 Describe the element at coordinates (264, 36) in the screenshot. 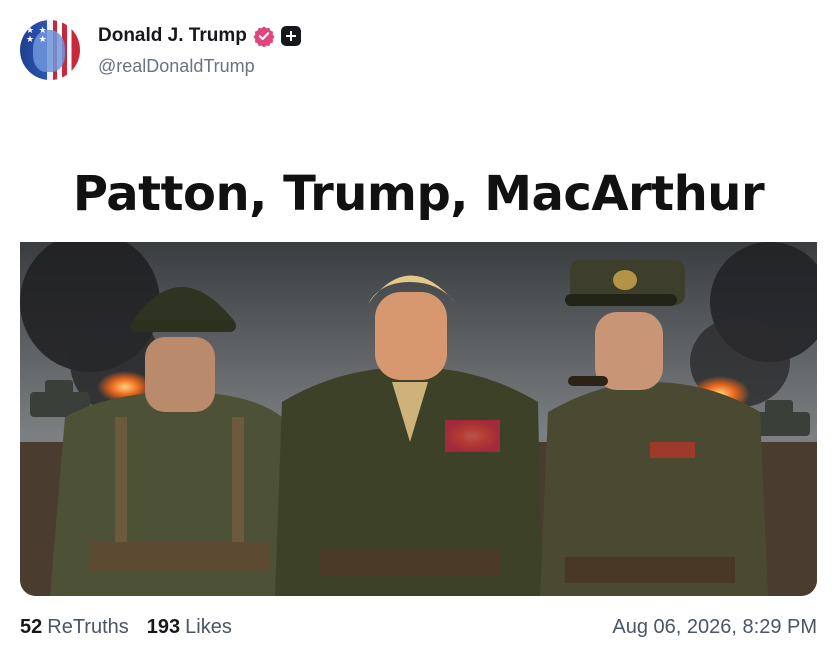

I see `verified-badge-icon` at that location.